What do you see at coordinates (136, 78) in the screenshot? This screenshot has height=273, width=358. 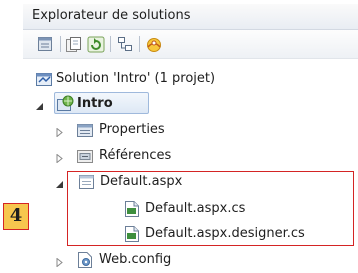 I see `tree-item-label: Solution 'Intro' (1 projet)` at bounding box center [136, 78].